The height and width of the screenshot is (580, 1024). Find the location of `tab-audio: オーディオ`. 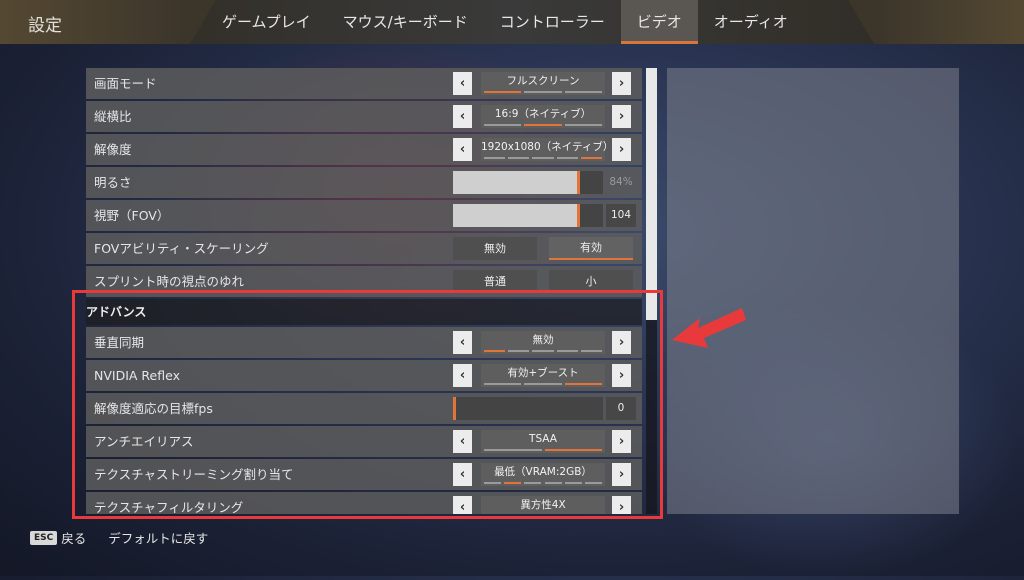

tab-audio: オーディオ is located at coordinates (751, 22).